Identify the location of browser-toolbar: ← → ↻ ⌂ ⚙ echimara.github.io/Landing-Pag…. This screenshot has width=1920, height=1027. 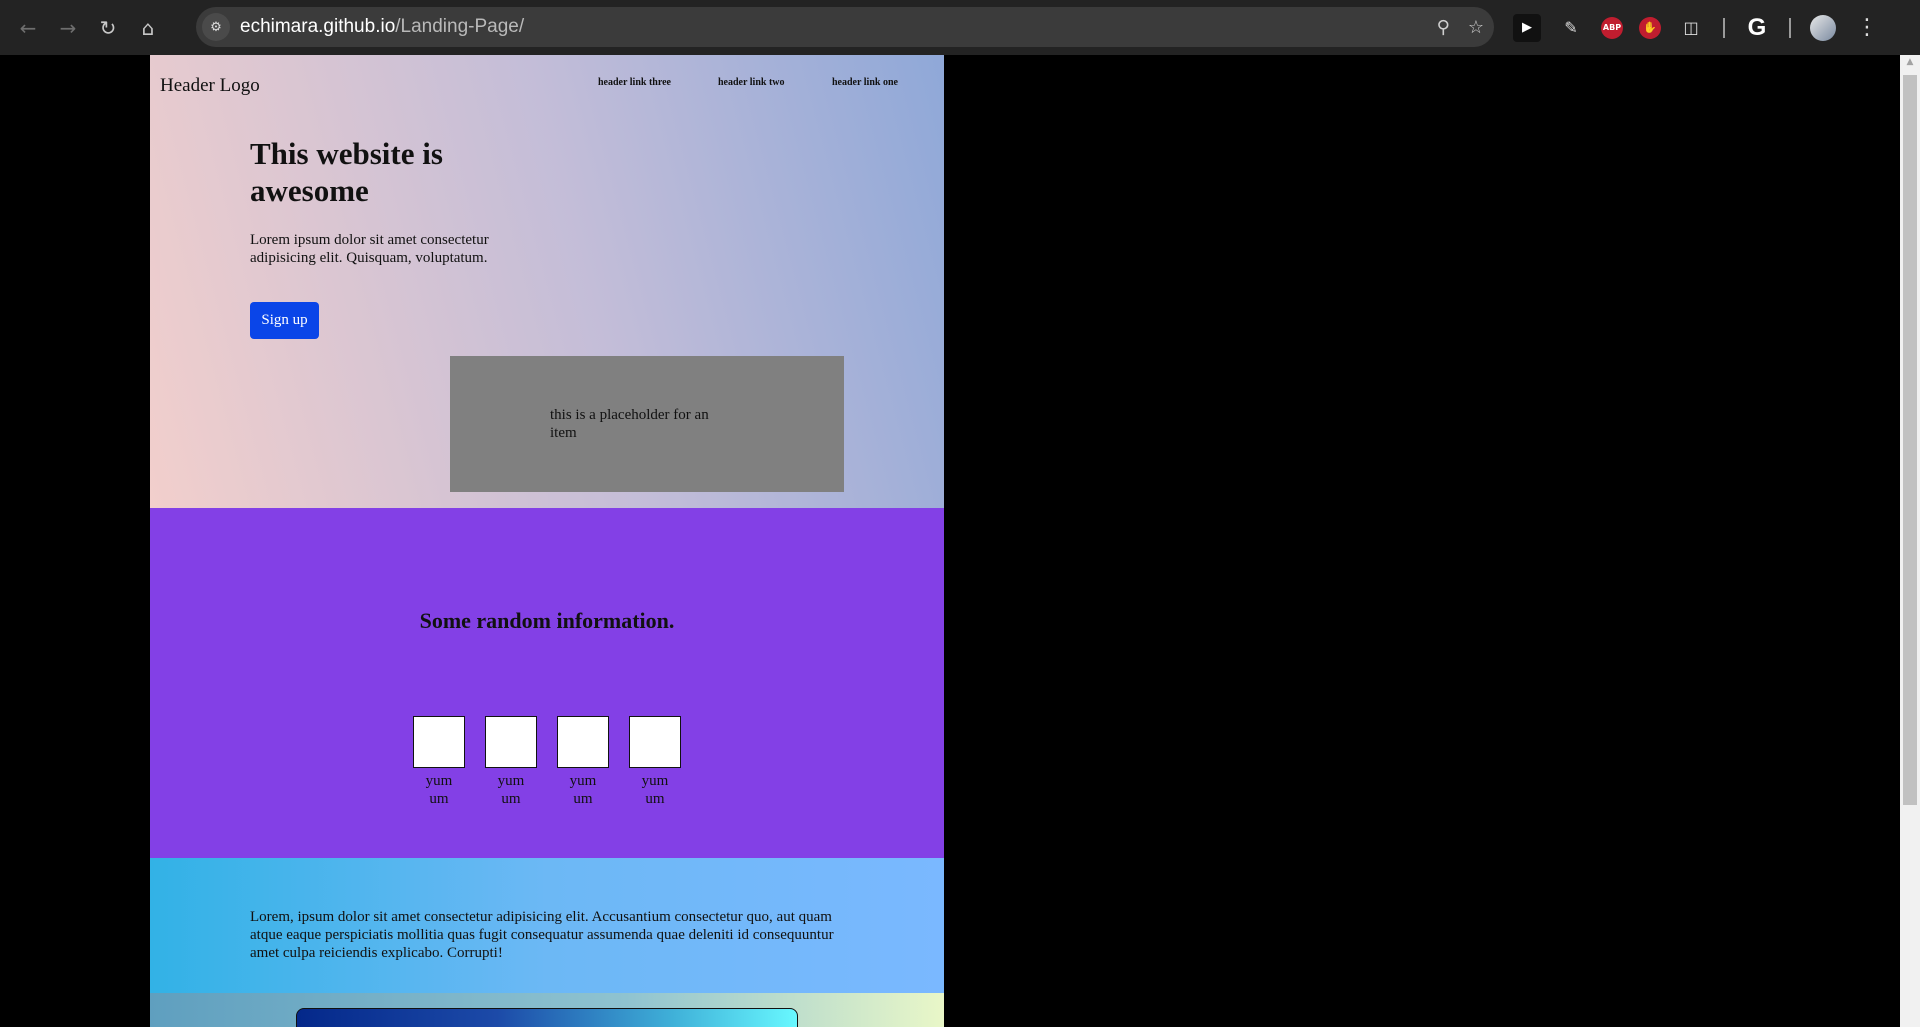
(960, 27).